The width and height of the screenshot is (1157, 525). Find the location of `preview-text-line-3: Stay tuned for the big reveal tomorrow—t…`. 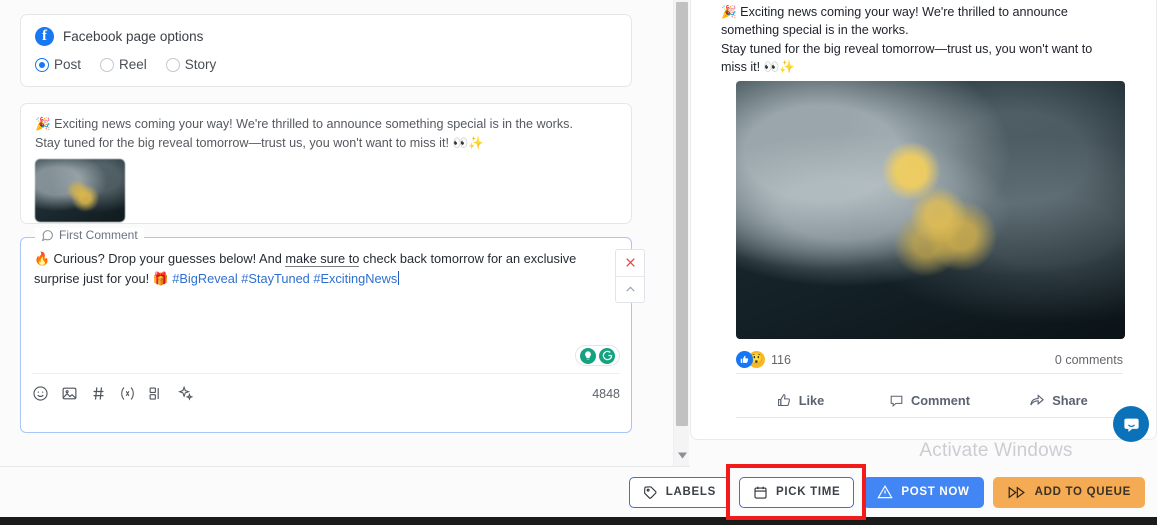

preview-text-line-3: Stay tuned for the big reveal tomorrow—t… is located at coordinates (907, 48).